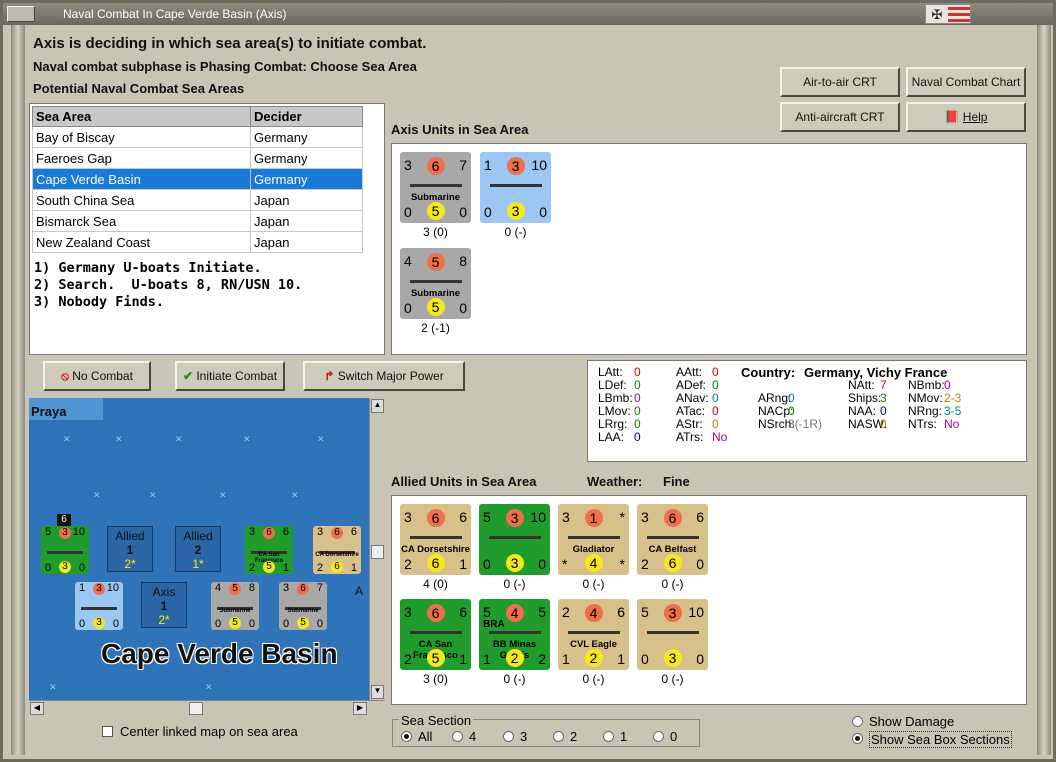 Image resolution: width=1056 pixels, height=762 pixels. What do you see at coordinates (435, 658) in the screenshot?
I see `unit-bottom-center-value: 5` at bounding box center [435, 658].